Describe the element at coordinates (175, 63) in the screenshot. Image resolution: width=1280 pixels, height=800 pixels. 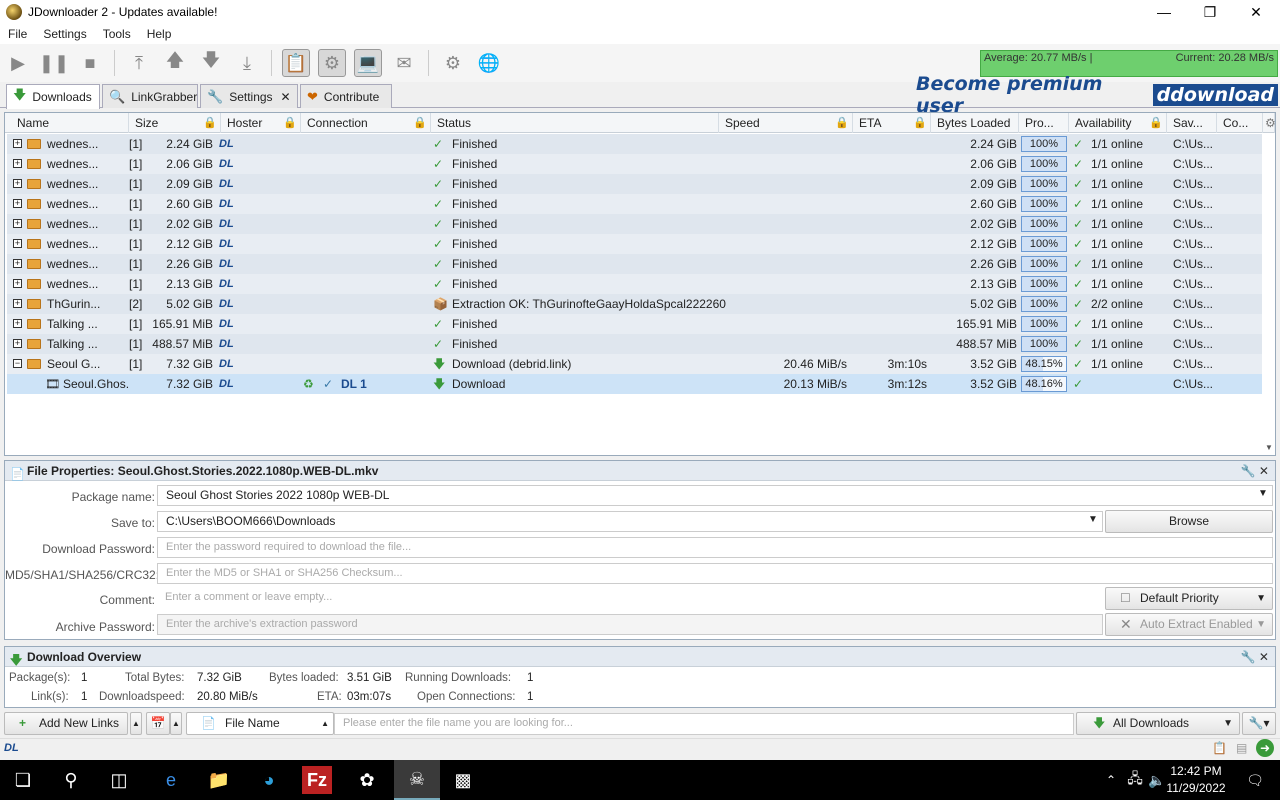
I see `move-up-icon: 🡅` at that location.